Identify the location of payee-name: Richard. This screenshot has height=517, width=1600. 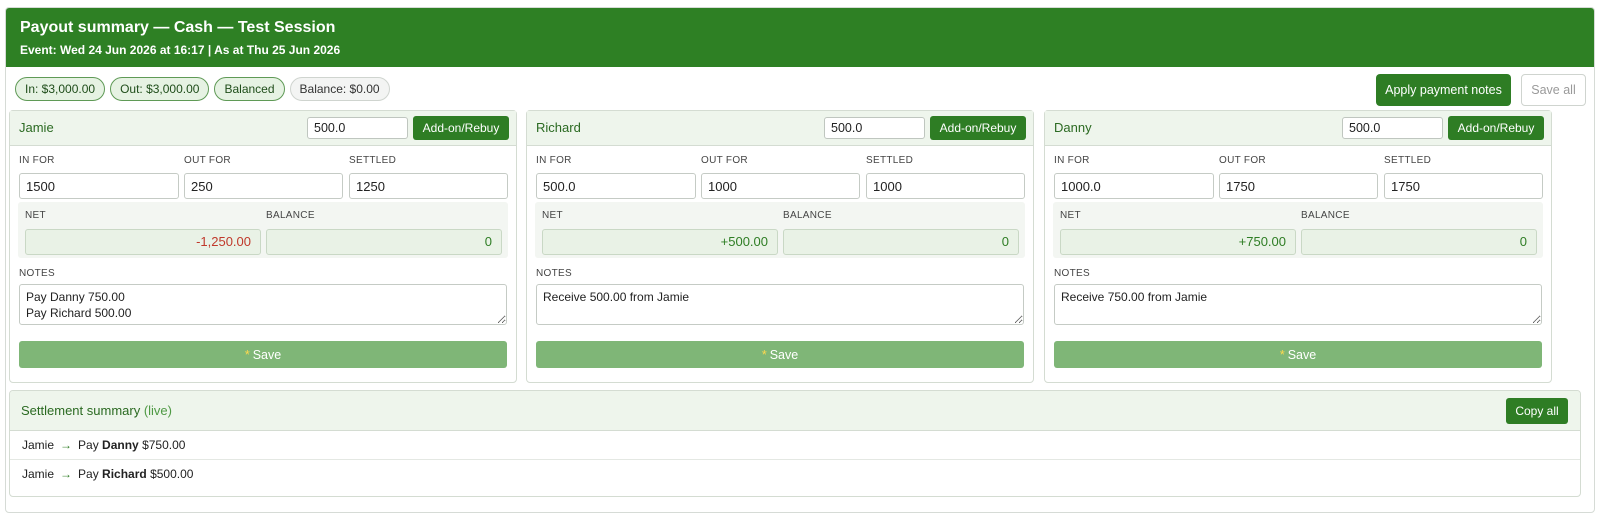
(124, 474).